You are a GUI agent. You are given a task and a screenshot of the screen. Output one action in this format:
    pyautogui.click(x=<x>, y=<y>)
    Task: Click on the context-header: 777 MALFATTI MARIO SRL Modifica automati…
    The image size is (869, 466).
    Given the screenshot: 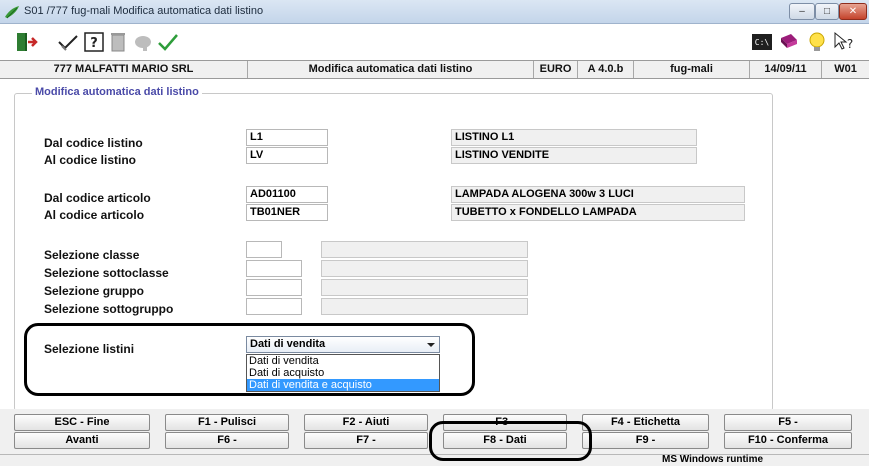 What is the action you would take?
    pyautogui.click(x=434, y=69)
    